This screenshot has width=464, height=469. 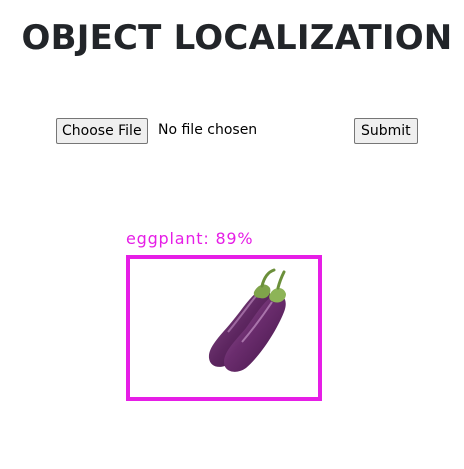 I want to click on detection-bounding-box, so click(x=224, y=328).